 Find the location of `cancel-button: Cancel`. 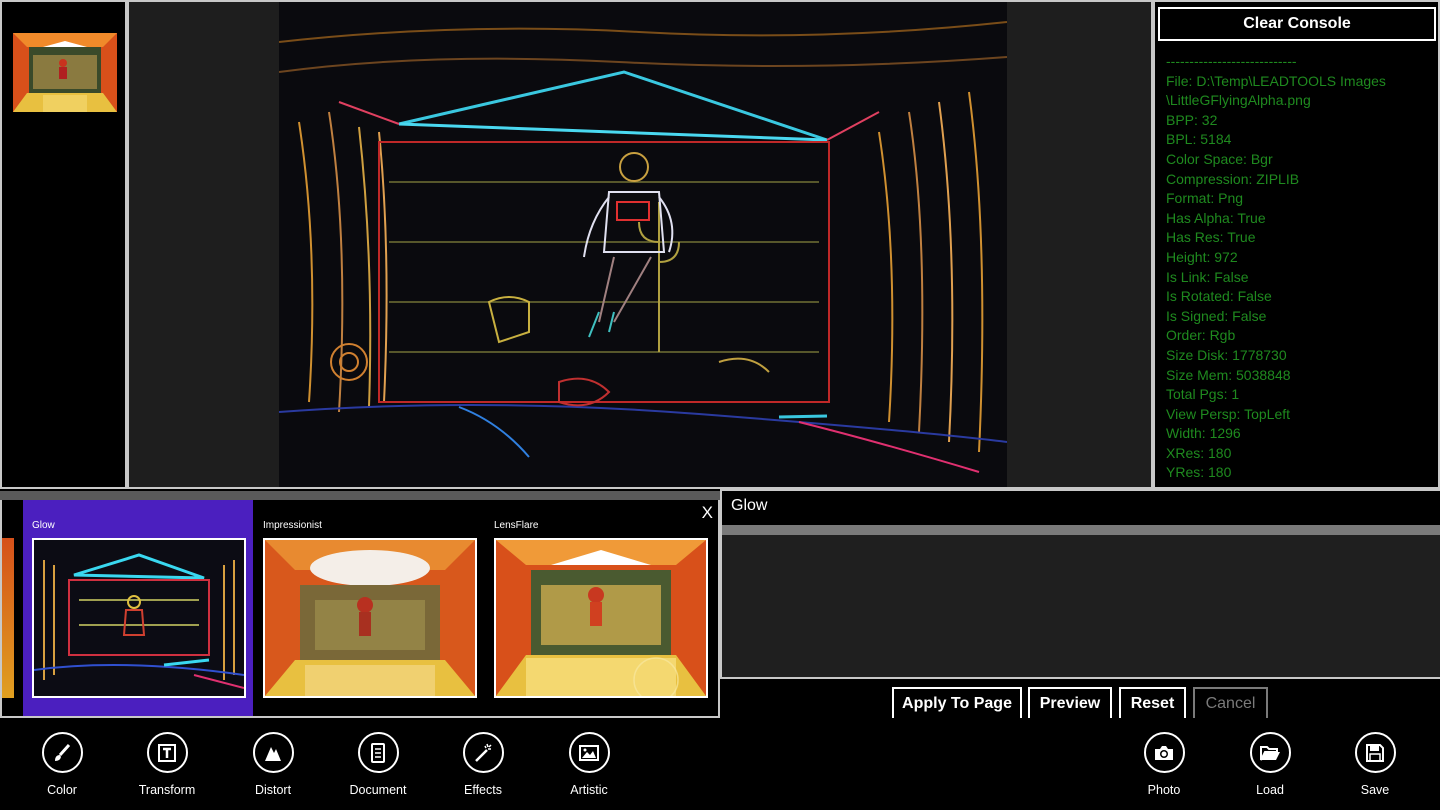

cancel-button: Cancel is located at coordinates (1230, 703).